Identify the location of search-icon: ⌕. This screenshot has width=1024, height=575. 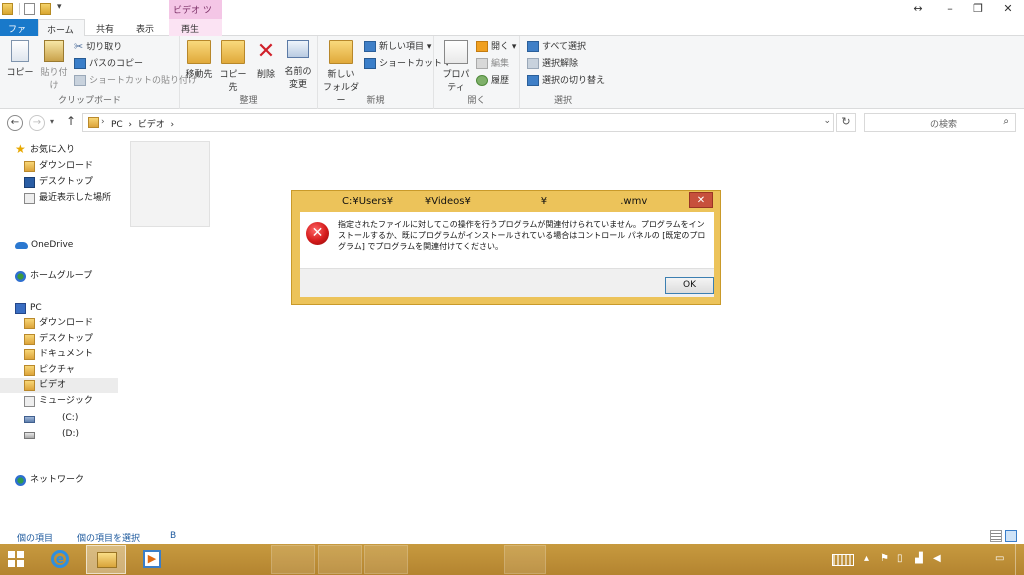
(1006, 121).